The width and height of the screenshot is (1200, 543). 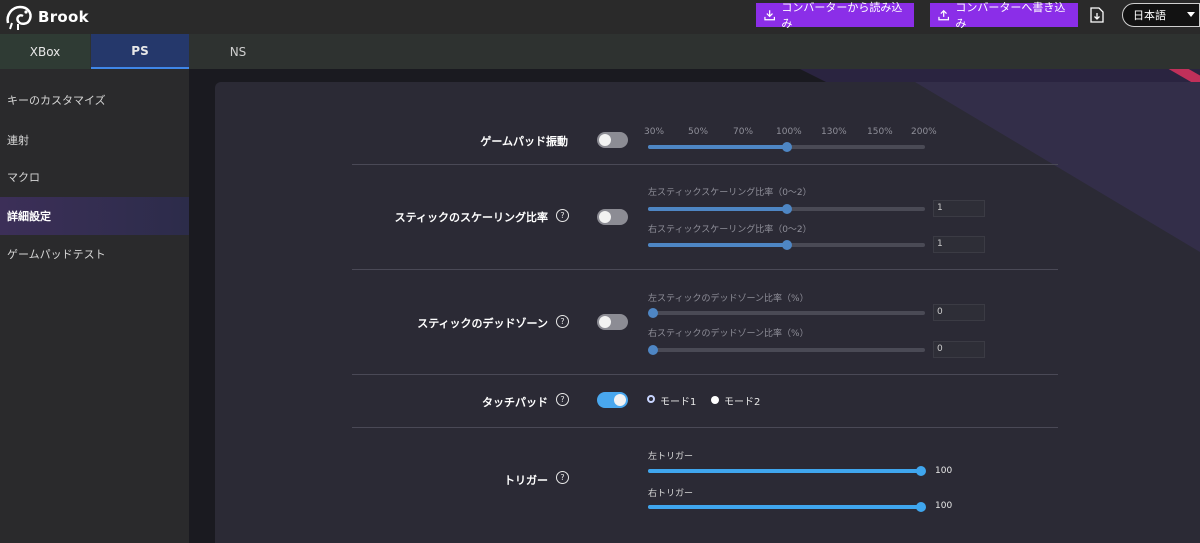 I want to click on vibration-tick: 100%, so click(x=789, y=132).